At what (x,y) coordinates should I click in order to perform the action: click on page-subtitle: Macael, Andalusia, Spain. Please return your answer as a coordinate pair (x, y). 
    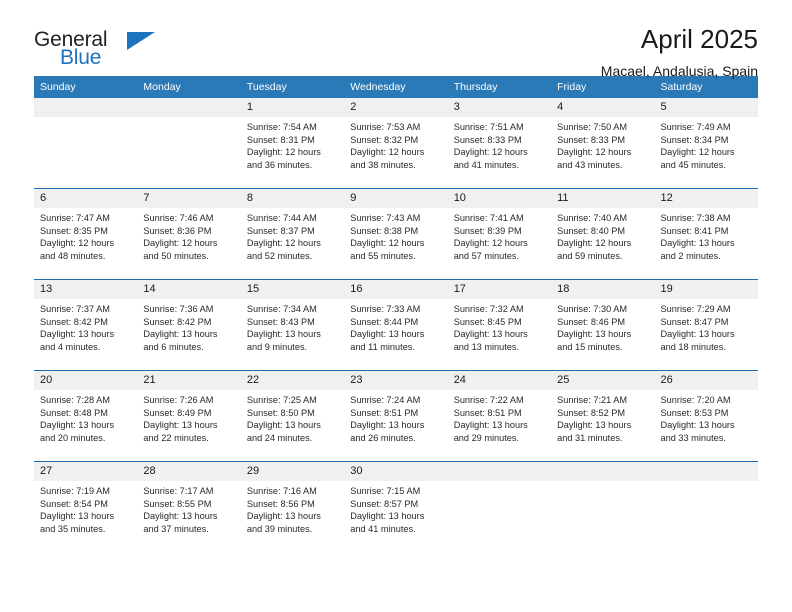
    Looking at the image, I should click on (679, 71).